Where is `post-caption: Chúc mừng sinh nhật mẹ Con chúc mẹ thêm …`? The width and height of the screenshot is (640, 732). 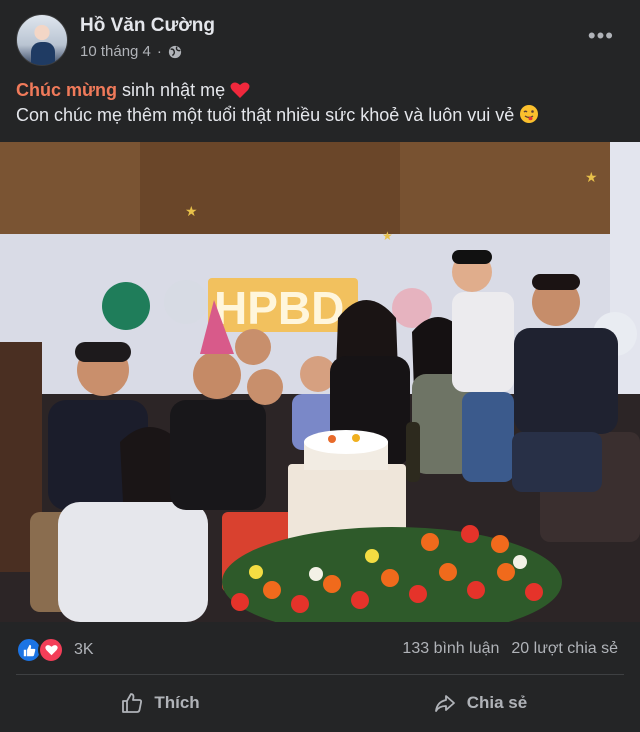
post-caption: Chúc mừng sinh nhật mẹ Con chúc mẹ thêm … is located at coordinates (321, 103).